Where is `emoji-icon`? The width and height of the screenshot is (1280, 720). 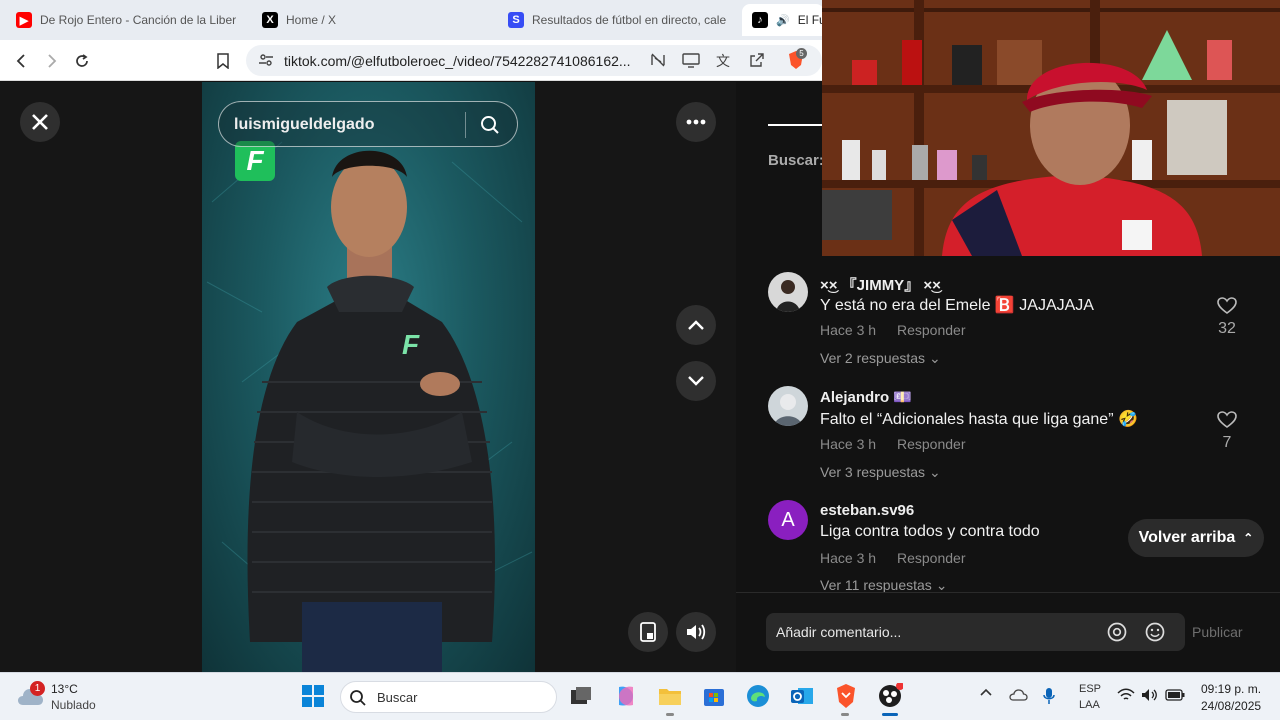
emoji-icon is located at coordinates (1155, 634).